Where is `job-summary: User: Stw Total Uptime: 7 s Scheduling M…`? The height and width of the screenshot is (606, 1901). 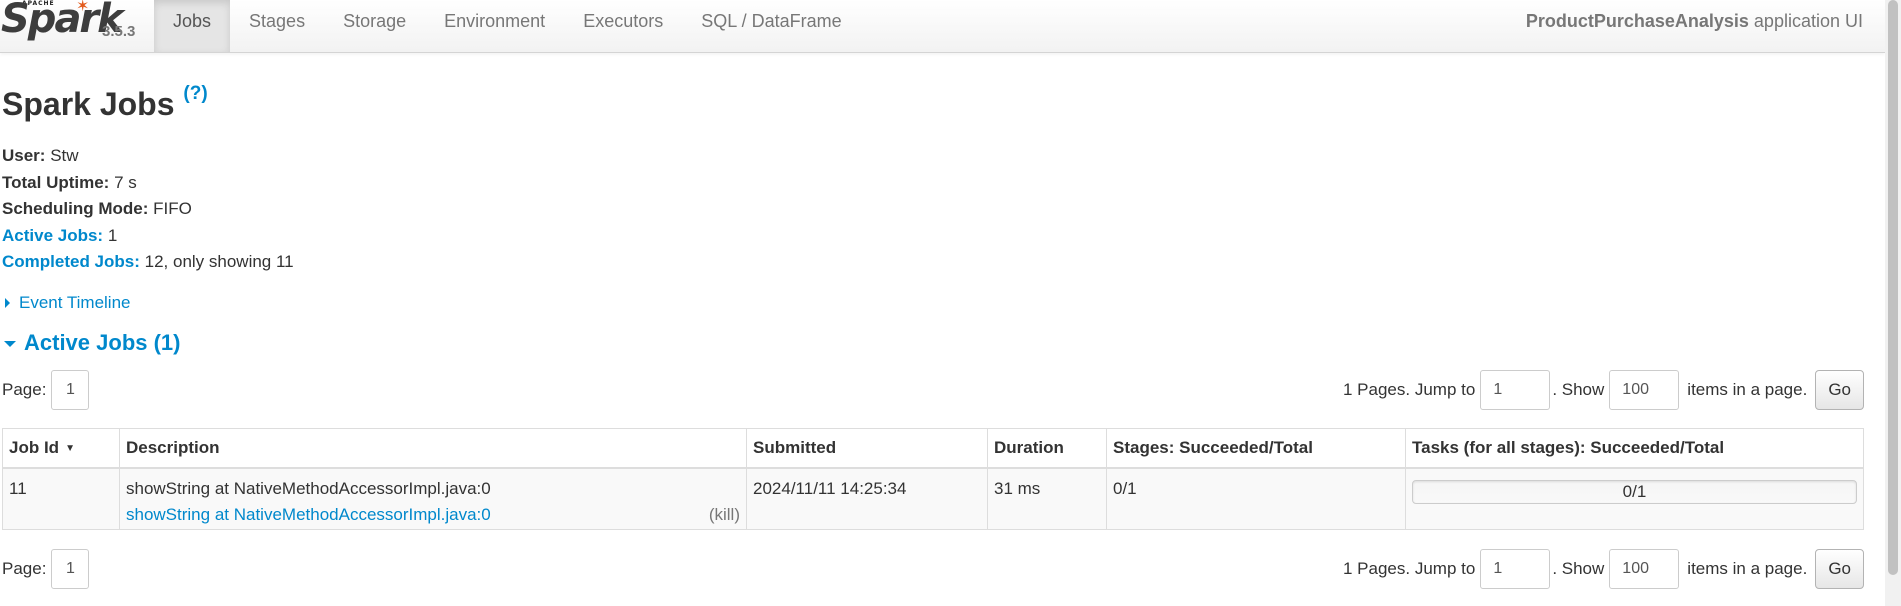 job-summary: User: Stw Total Uptime: 7 s Scheduling M… is located at coordinates (148, 209).